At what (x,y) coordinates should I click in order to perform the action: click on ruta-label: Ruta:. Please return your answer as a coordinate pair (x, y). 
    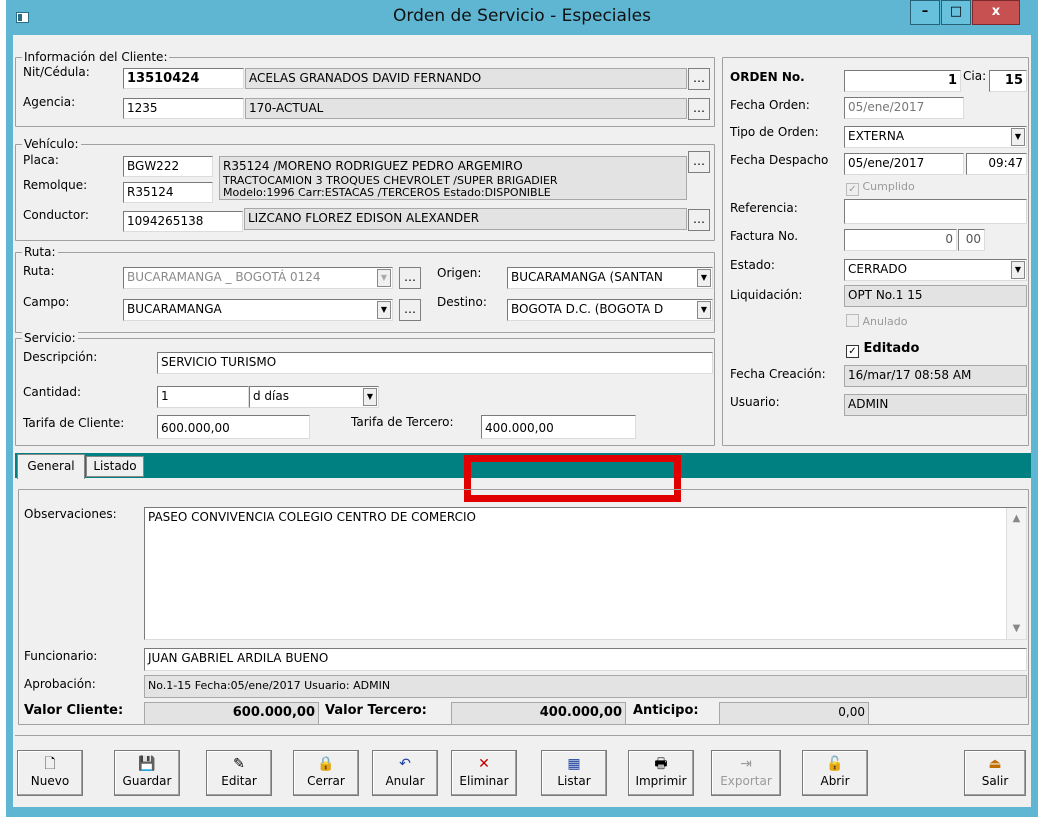
    Looking at the image, I should click on (39, 271).